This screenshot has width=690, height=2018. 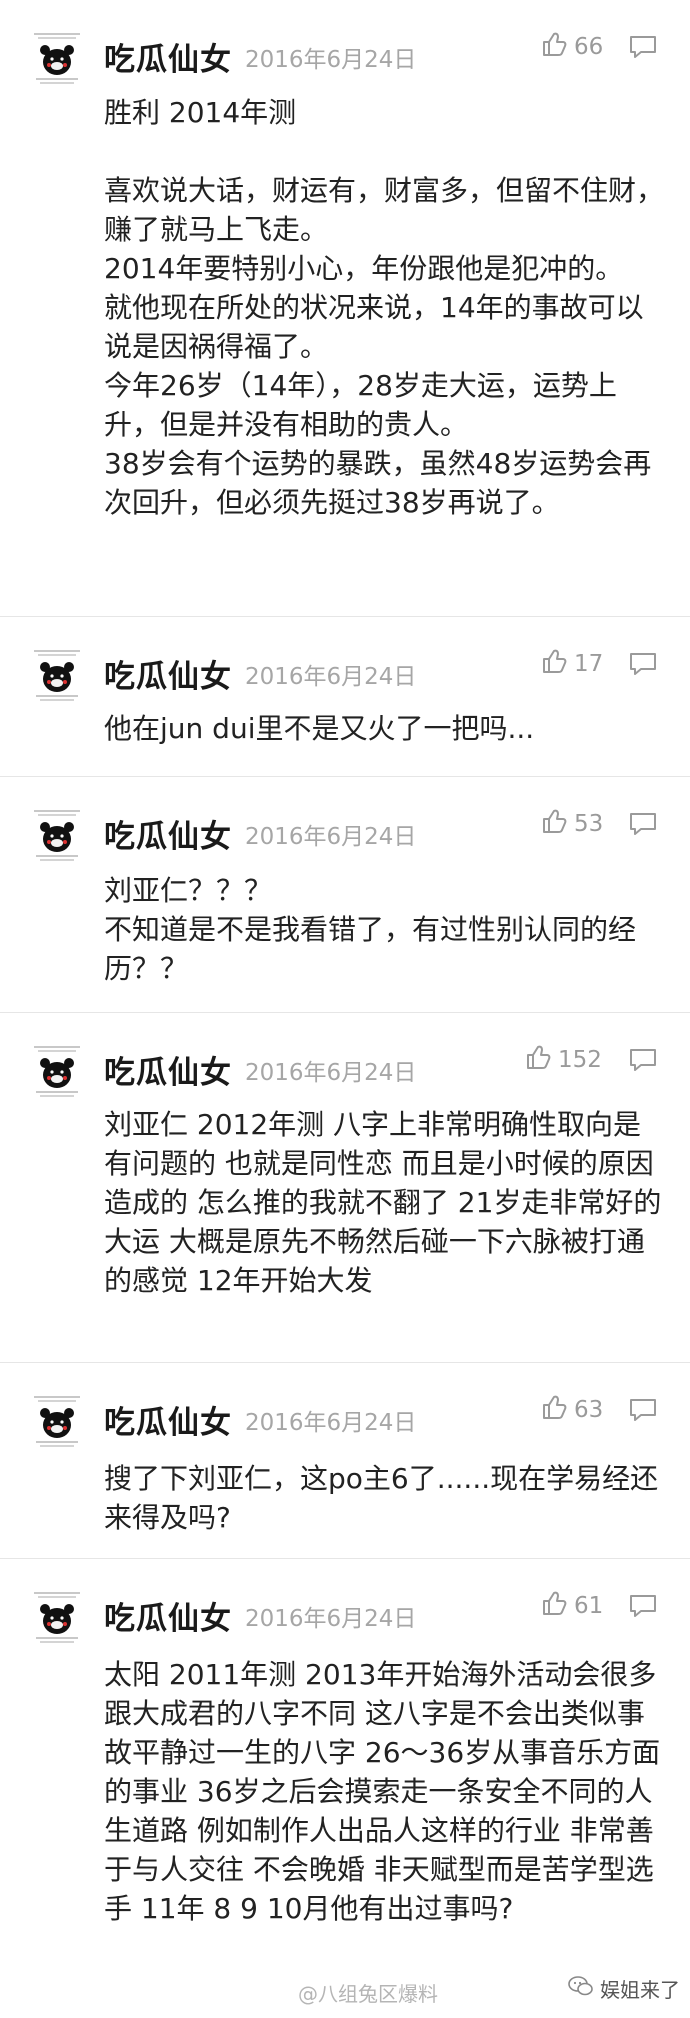 What do you see at coordinates (571, 664) in the screenshot?
I see `like-button: 17` at bounding box center [571, 664].